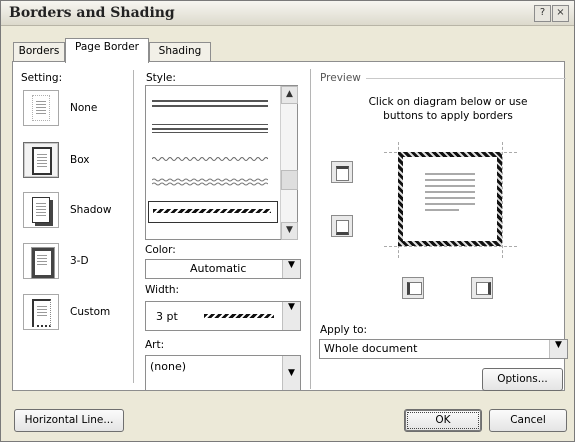 The width and height of the screenshot is (575, 442). I want to click on ok-button: OK, so click(443, 420).